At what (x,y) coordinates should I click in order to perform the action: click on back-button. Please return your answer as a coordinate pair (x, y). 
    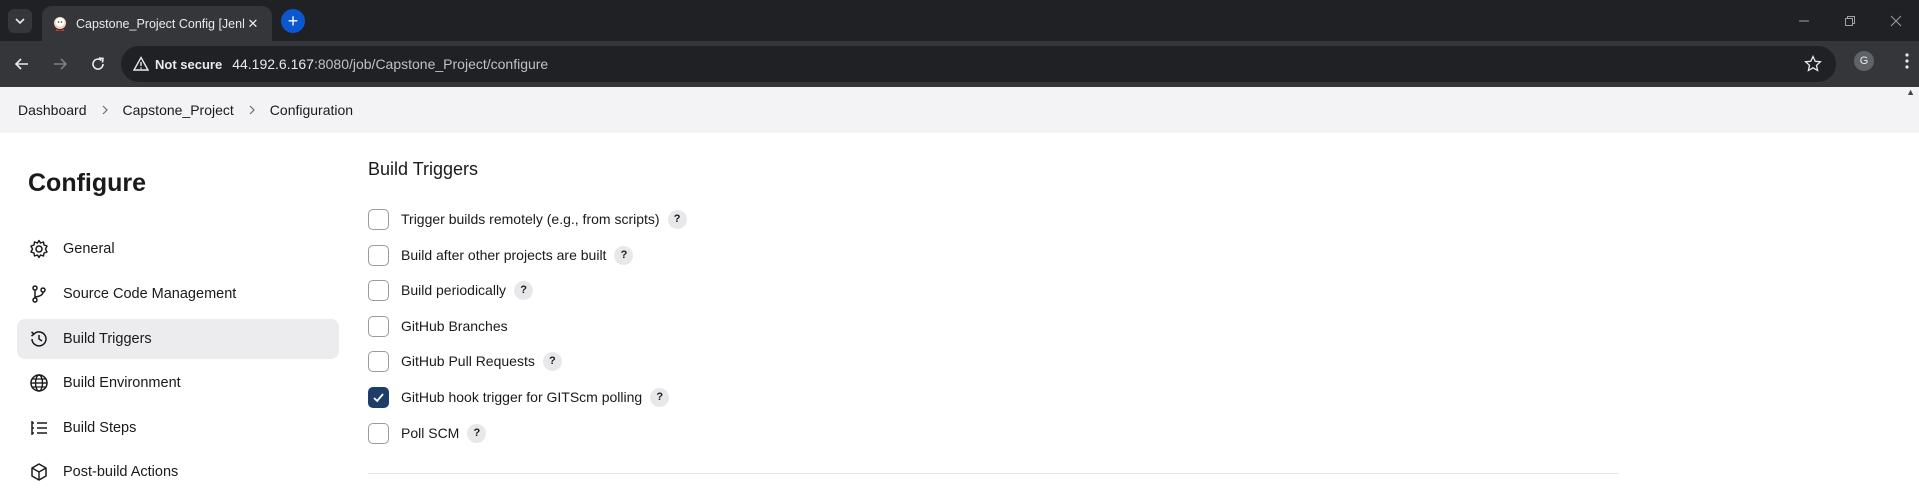
    Looking at the image, I should click on (22, 64).